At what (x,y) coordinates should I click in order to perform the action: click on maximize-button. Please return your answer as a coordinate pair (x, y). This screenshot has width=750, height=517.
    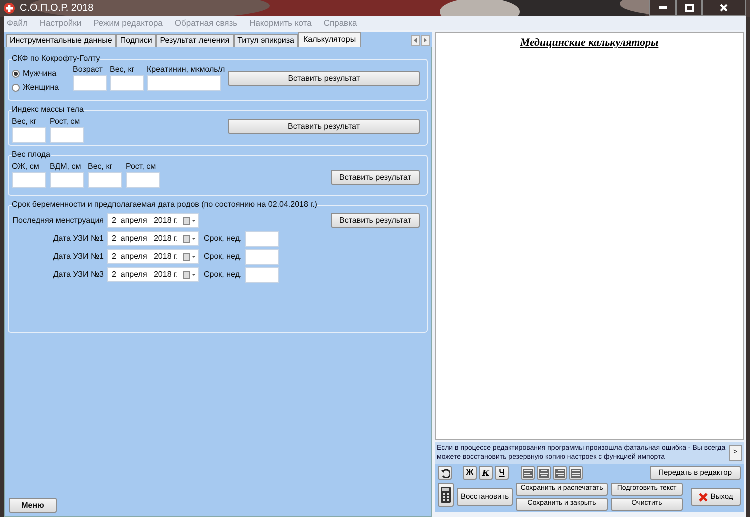
    Looking at the image, I should click on (689, 8).